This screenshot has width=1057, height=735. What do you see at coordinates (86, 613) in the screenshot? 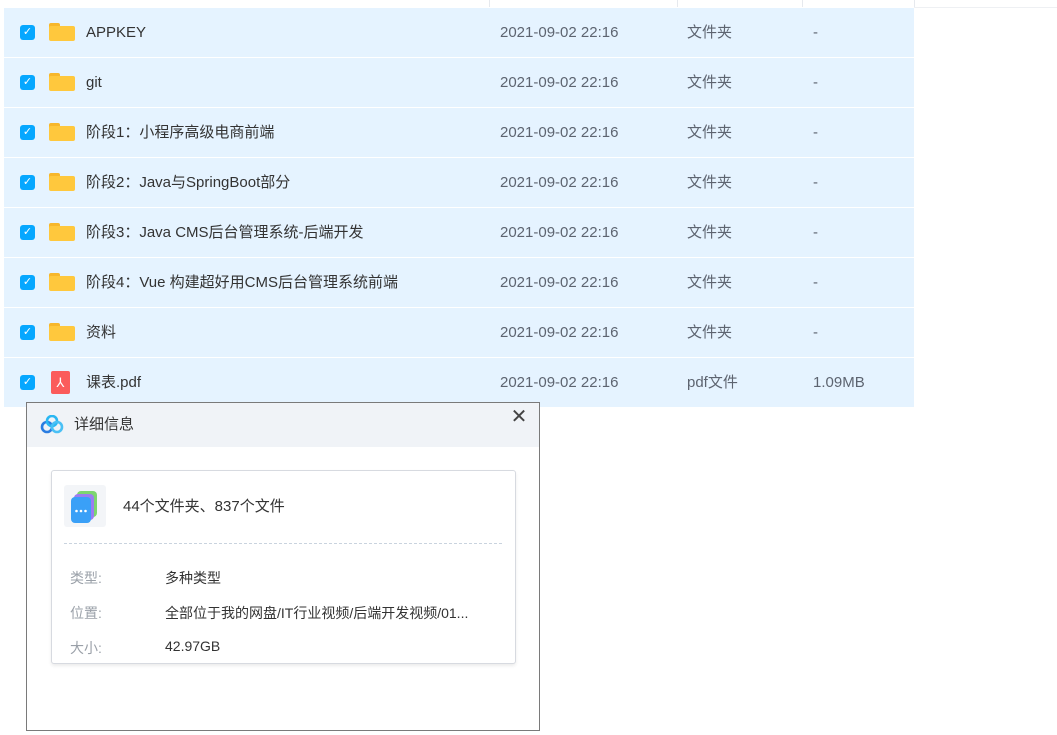
I see `location-label: 位置:` at bounding box center [86, 613].